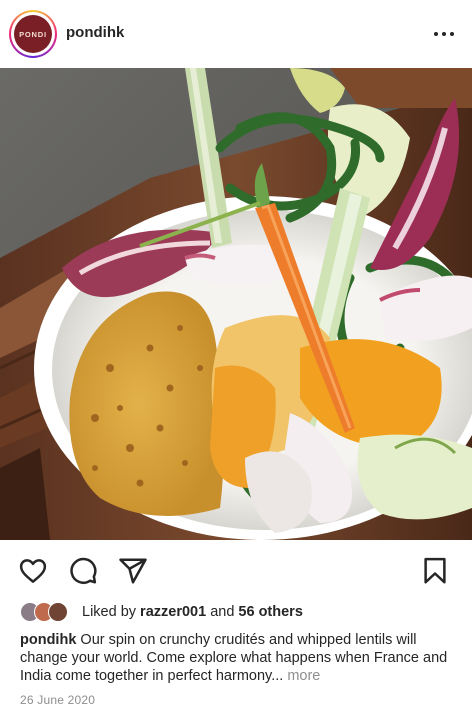 The image size is (472, 726). I want to click on likes-count: 56 others, so click(270, 612).